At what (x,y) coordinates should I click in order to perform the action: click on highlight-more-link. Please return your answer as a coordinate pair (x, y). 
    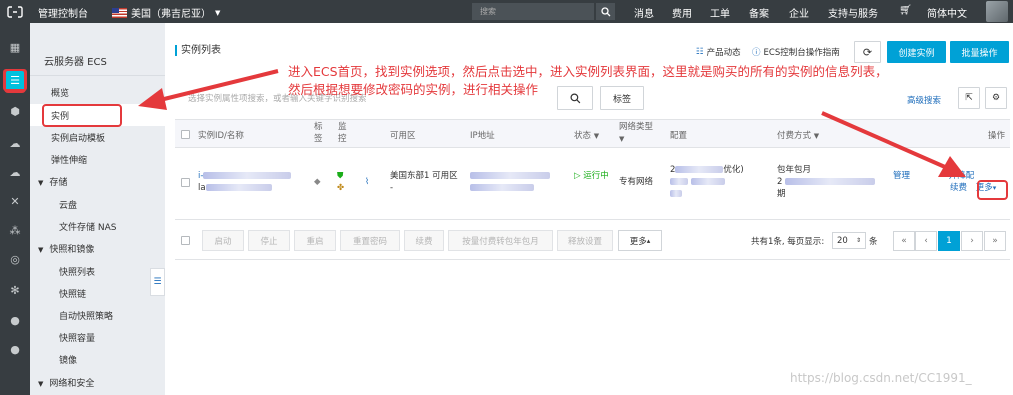
    Looking at the image, I should click on (992, 190).